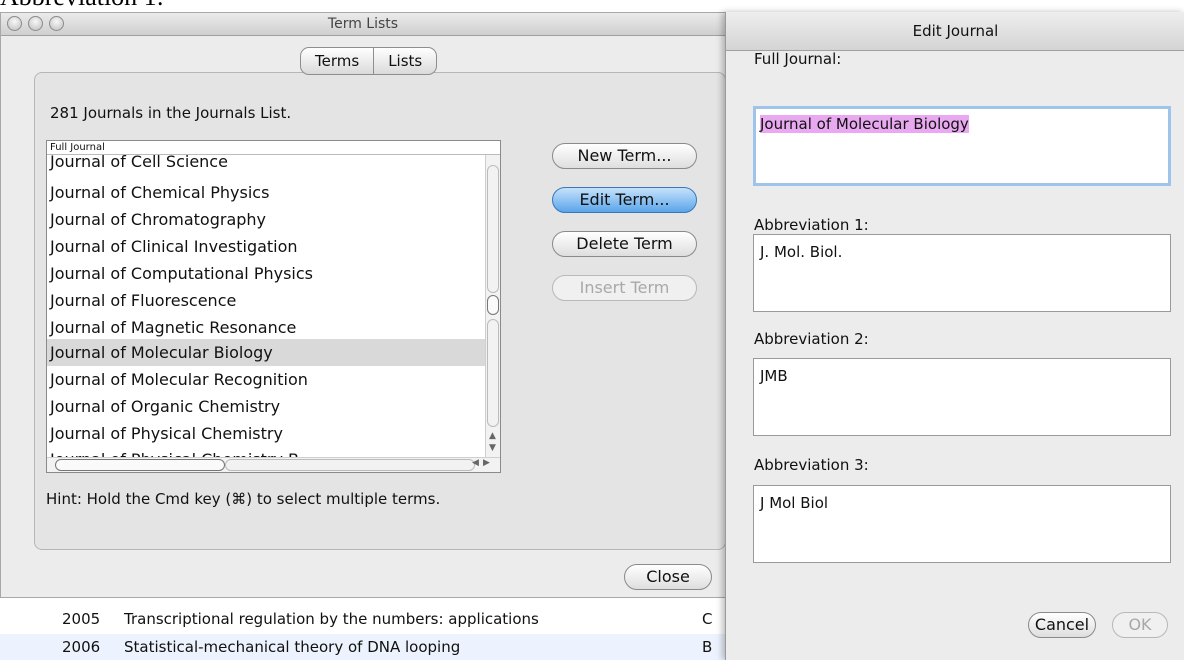 The height and width of the screenshot is (660, 1184). What do you see at coordinates (962, 397) in the screenshot?
I see `abbreviation2-field: JMB` at bounding box center [962, 397].